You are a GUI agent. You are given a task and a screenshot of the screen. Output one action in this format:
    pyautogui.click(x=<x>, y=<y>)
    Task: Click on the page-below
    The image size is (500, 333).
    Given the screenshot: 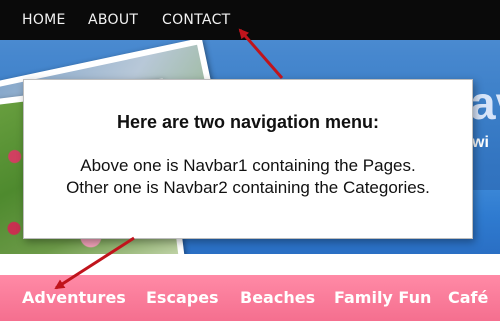 What is the action you would take?
    pyautogui.click(x=250, y=327)
    